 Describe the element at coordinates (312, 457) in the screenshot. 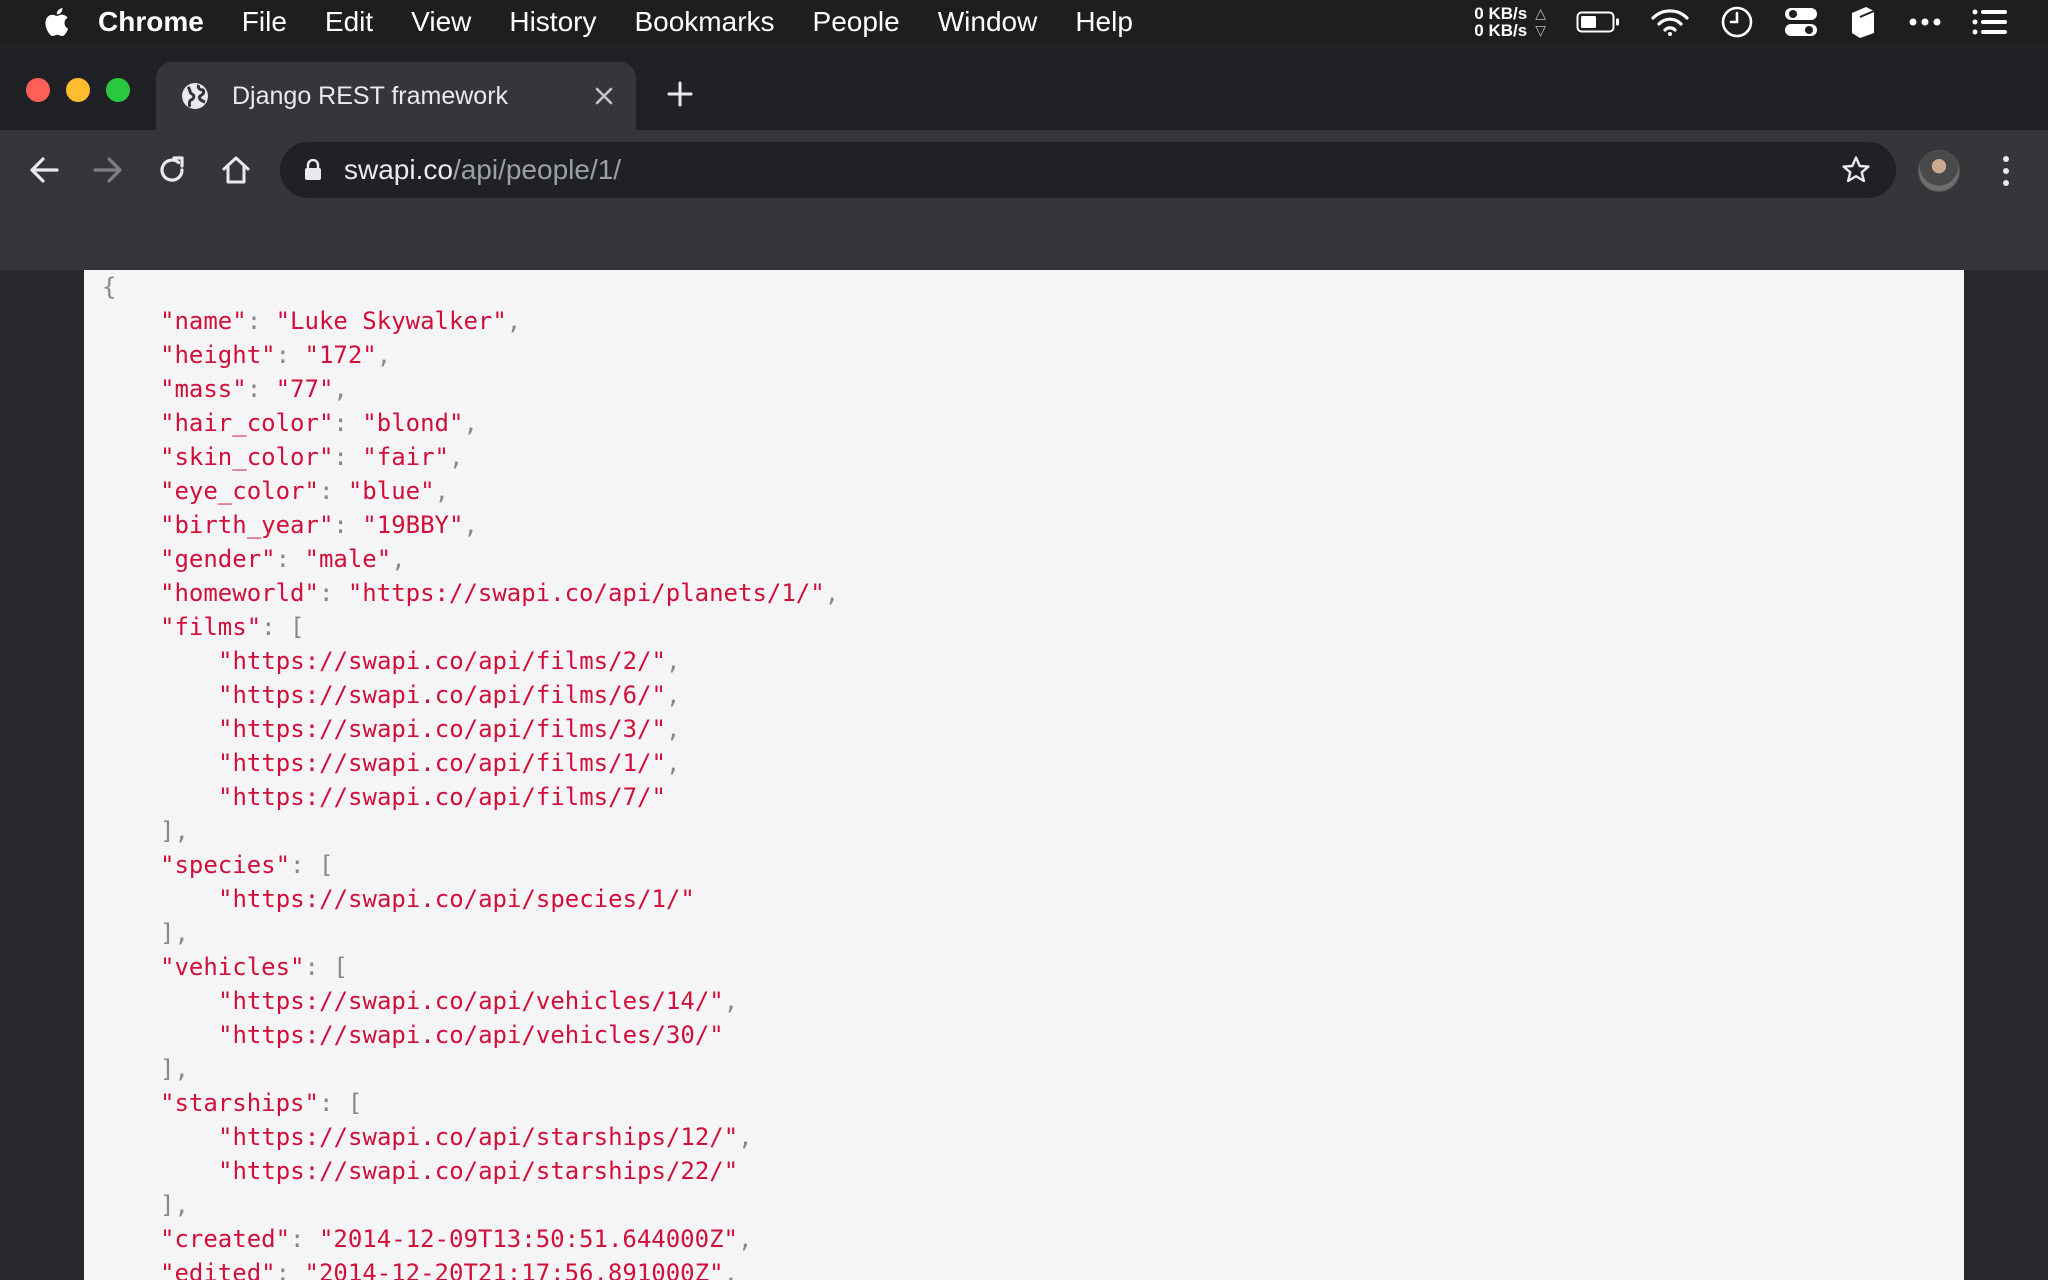

I see `json-field: "skin_color": "fair",` at that location.